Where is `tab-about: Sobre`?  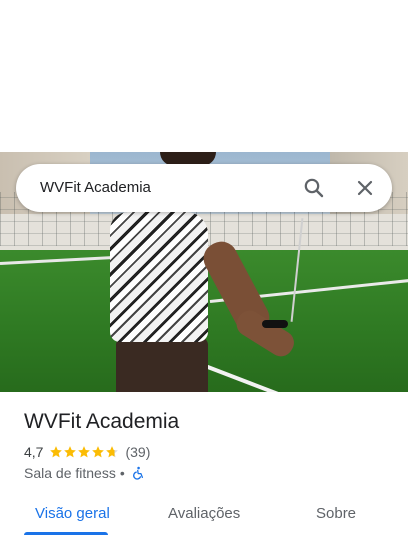 tab-about: Sobre is located at coordinates (336, 514).